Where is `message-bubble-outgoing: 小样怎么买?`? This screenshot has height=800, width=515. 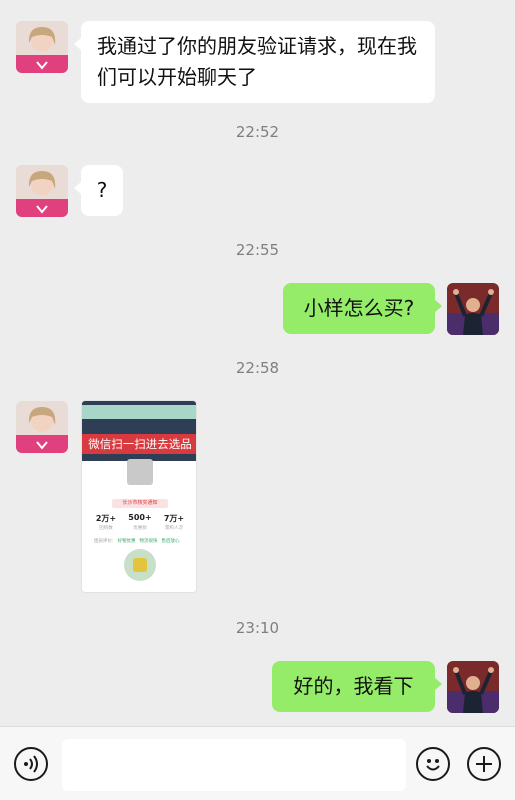
message-bubble-outgoing: 小样怎么买? is located at coordinates (362, 308).